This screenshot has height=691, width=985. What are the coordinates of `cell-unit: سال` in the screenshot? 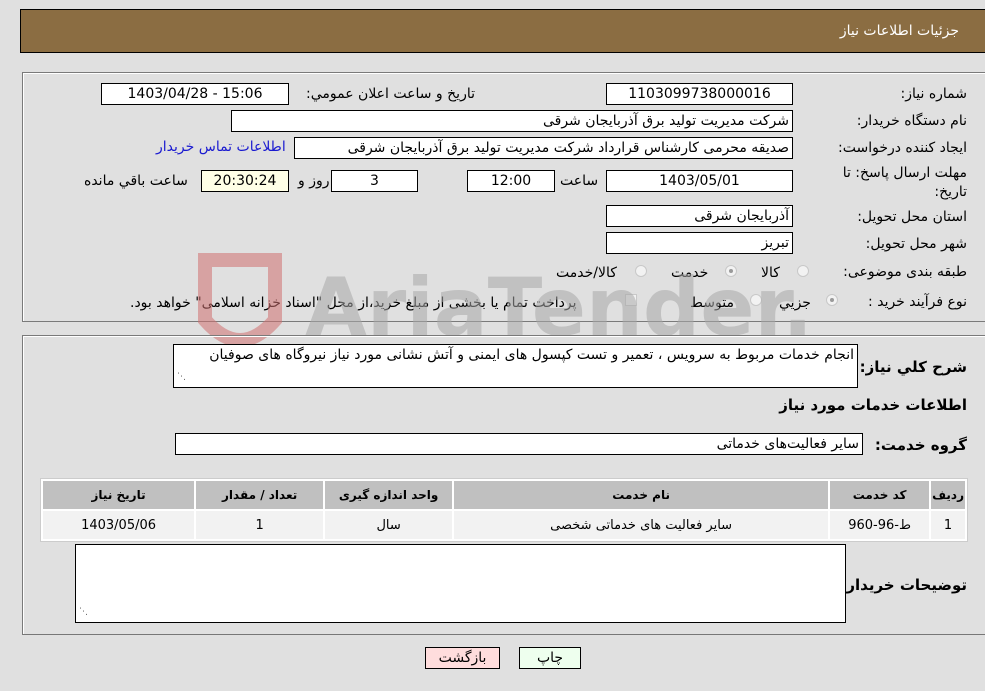 It's located at (389, 525).